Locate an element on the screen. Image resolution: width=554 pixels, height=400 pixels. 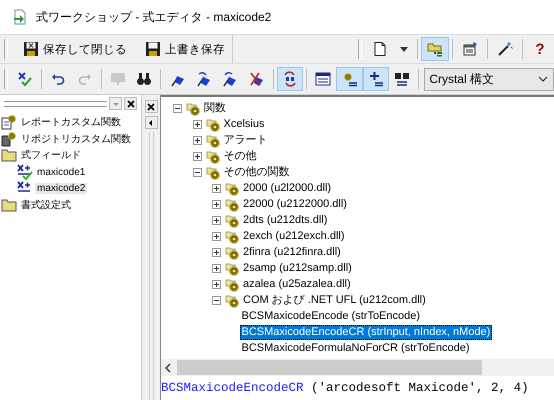
folder-list-icon is located at coordinates (435, 49).